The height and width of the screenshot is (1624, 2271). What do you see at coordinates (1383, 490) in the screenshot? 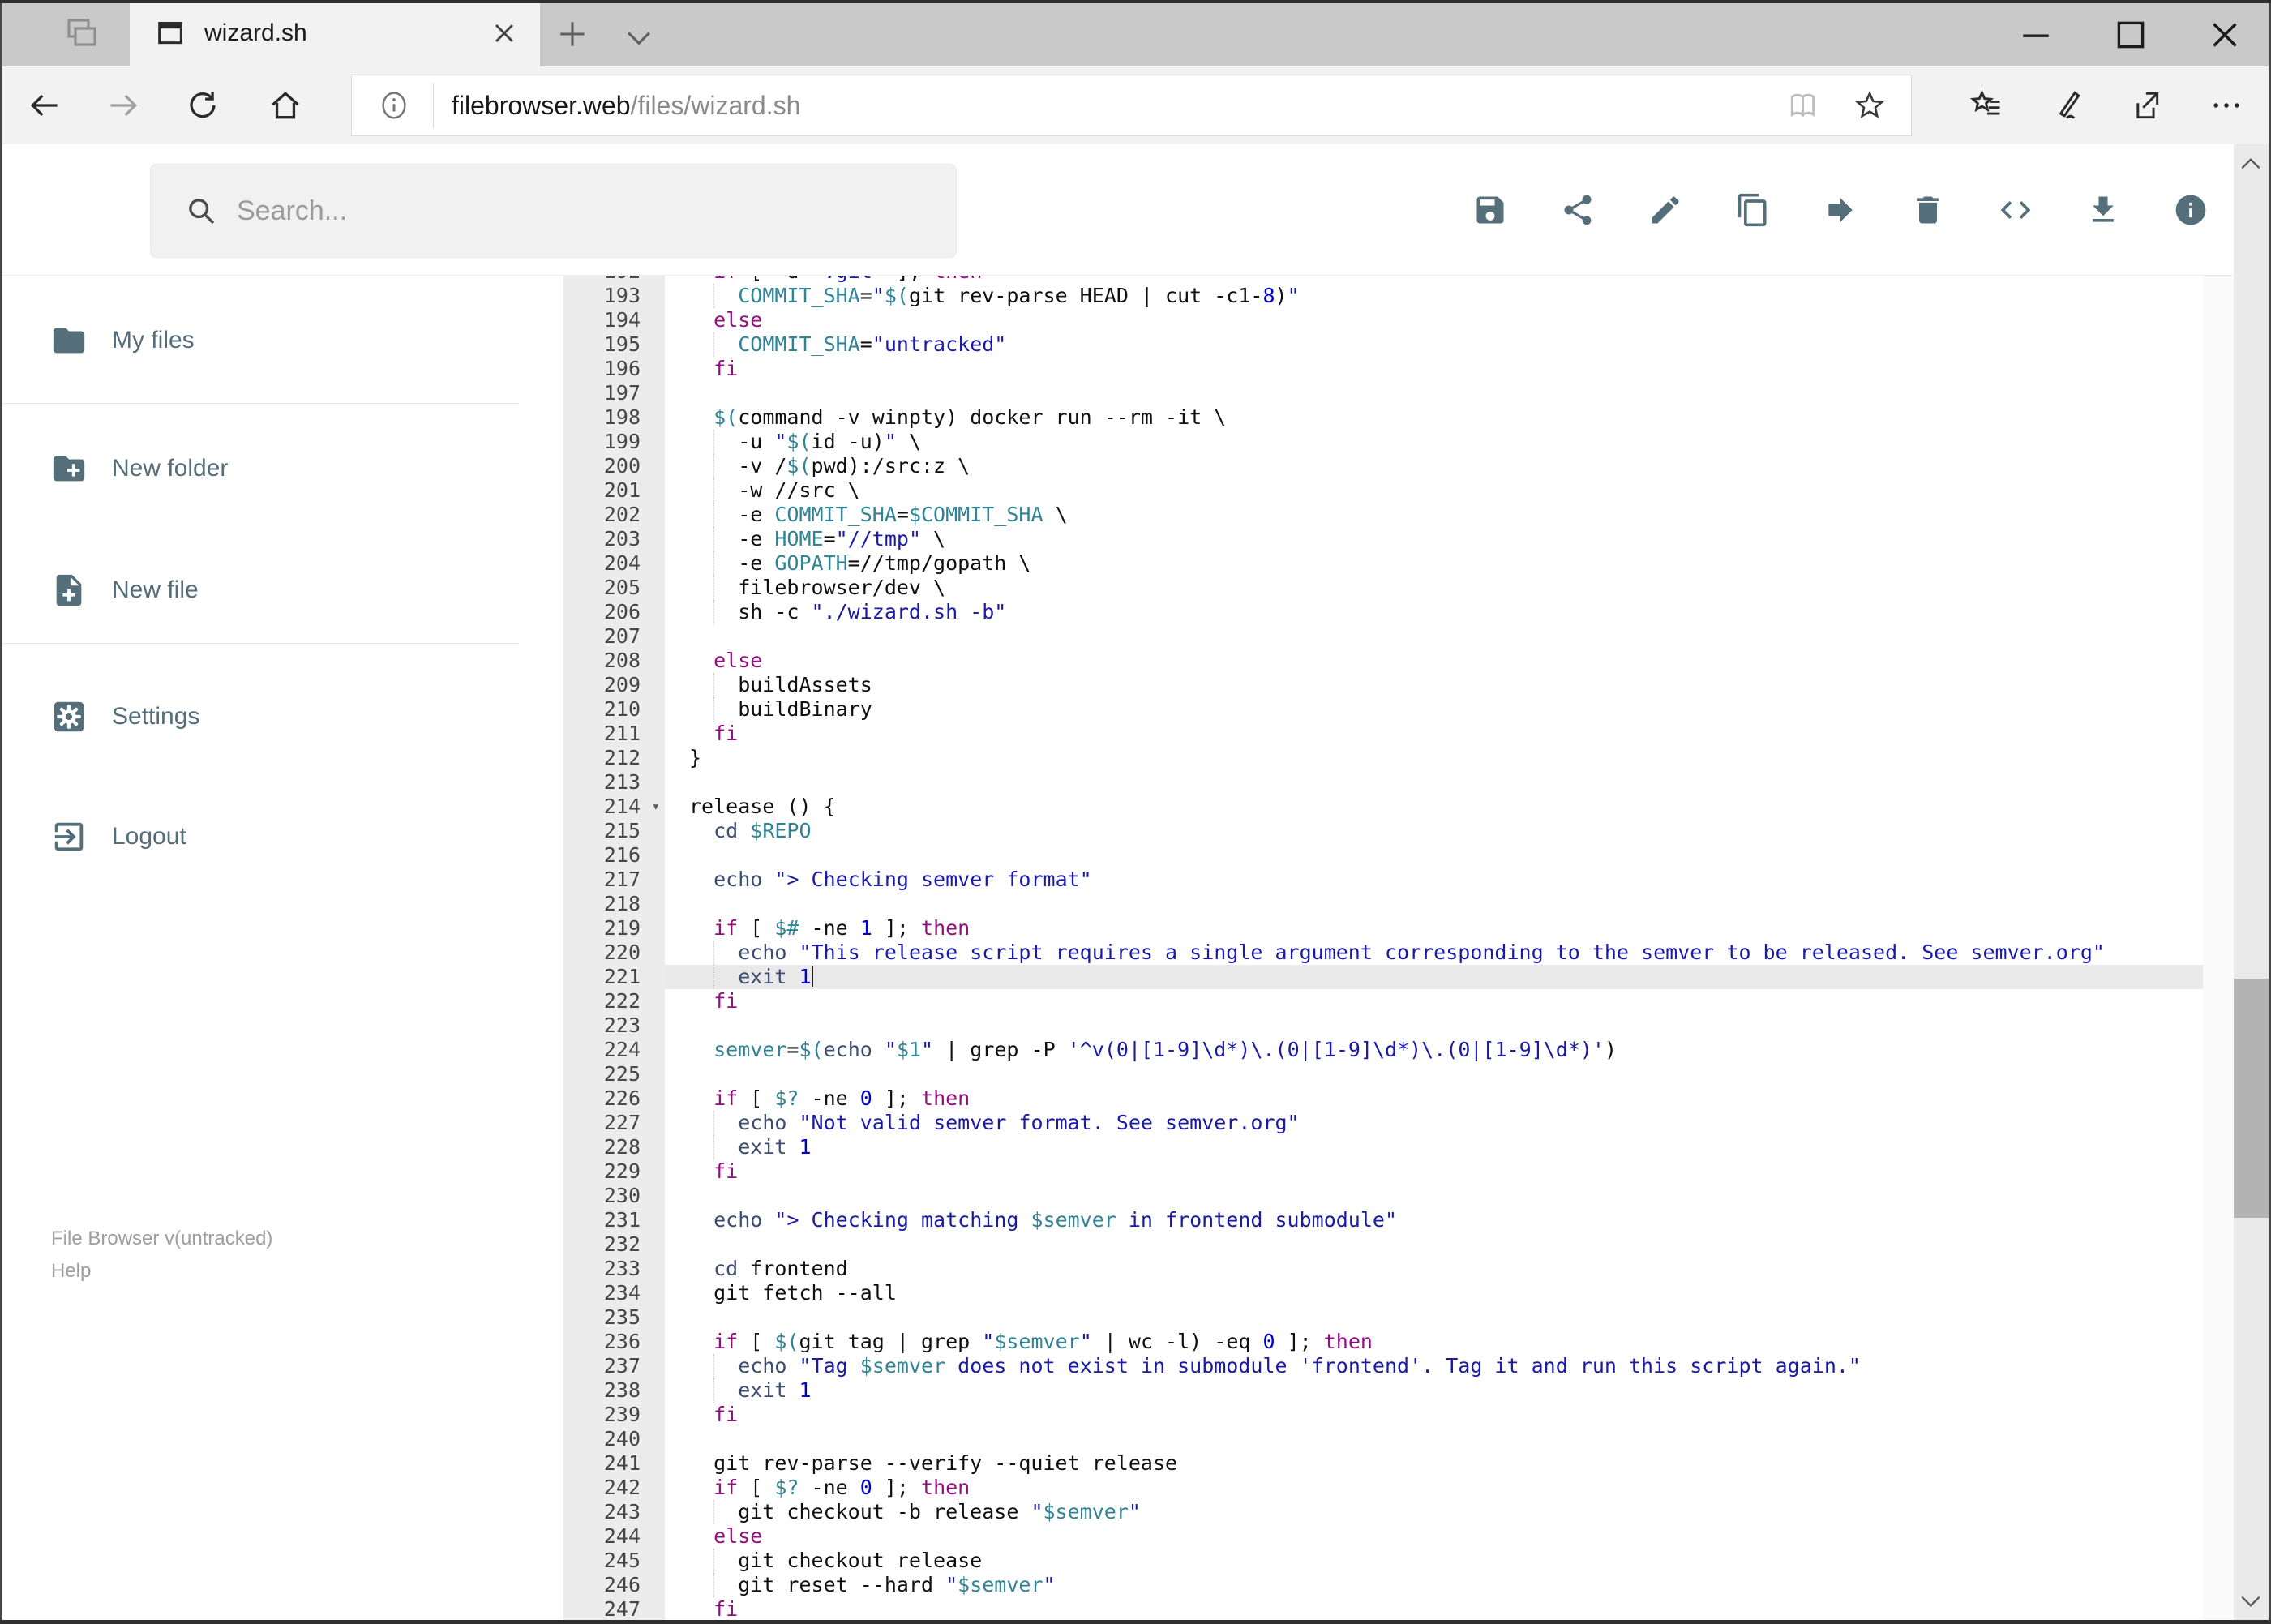
I see `code-line: 201 -w //src \` at bounding box center [1383, 490].